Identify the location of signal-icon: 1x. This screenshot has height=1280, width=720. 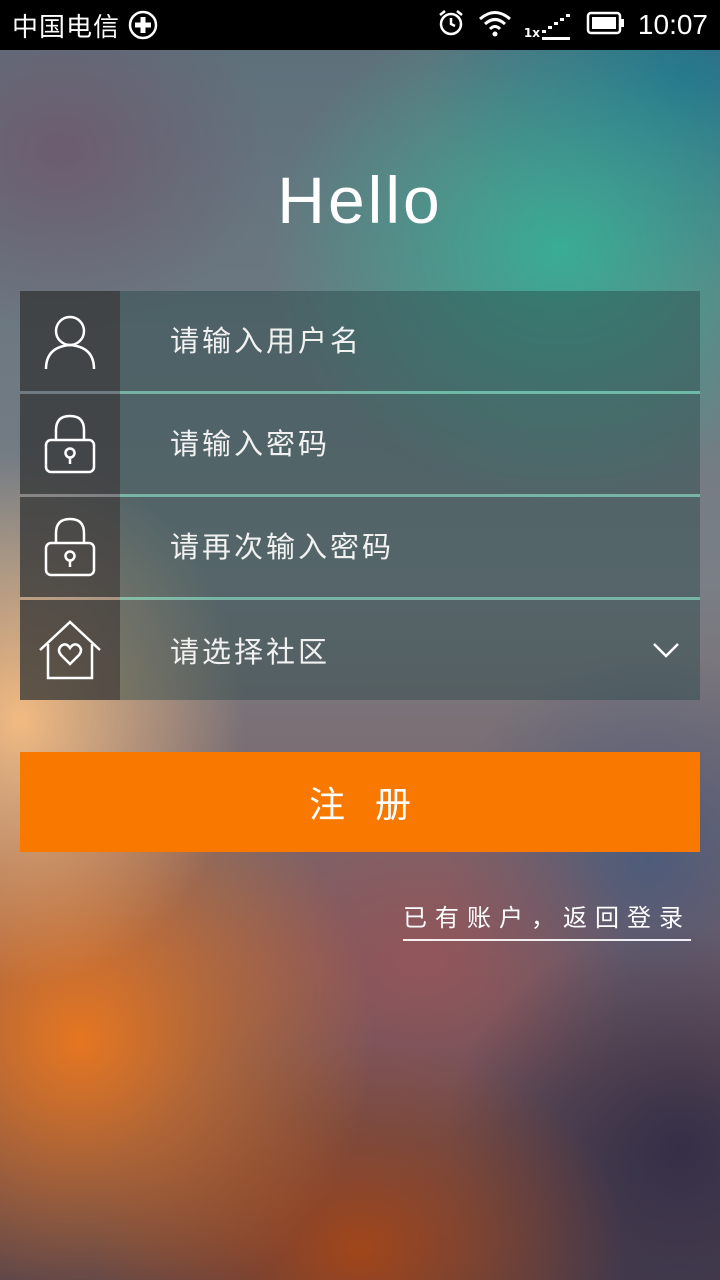
(549, 25).